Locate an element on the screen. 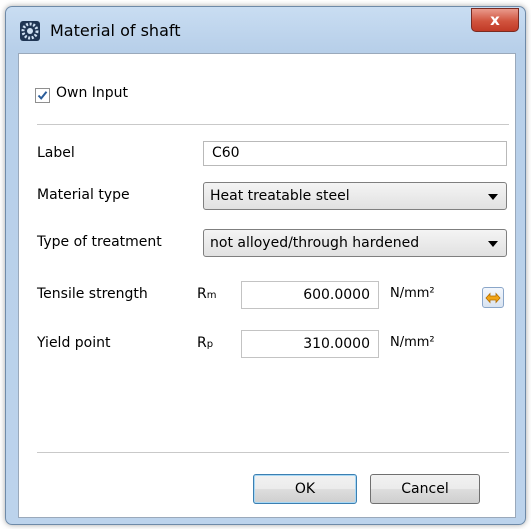 This screenshot has height=529, width=531. own-input-checkbox is located at coordinates (42, 95).